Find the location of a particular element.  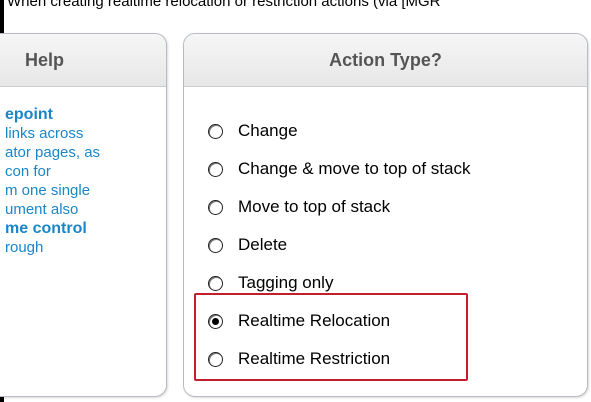

option-change: Change is located at coordinates (339, 131).